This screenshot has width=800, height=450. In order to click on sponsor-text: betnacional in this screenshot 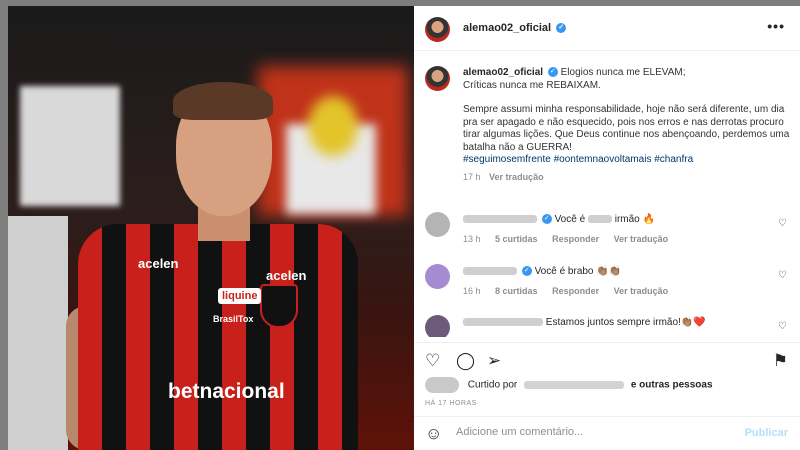, I will do `click(226, 391)`.